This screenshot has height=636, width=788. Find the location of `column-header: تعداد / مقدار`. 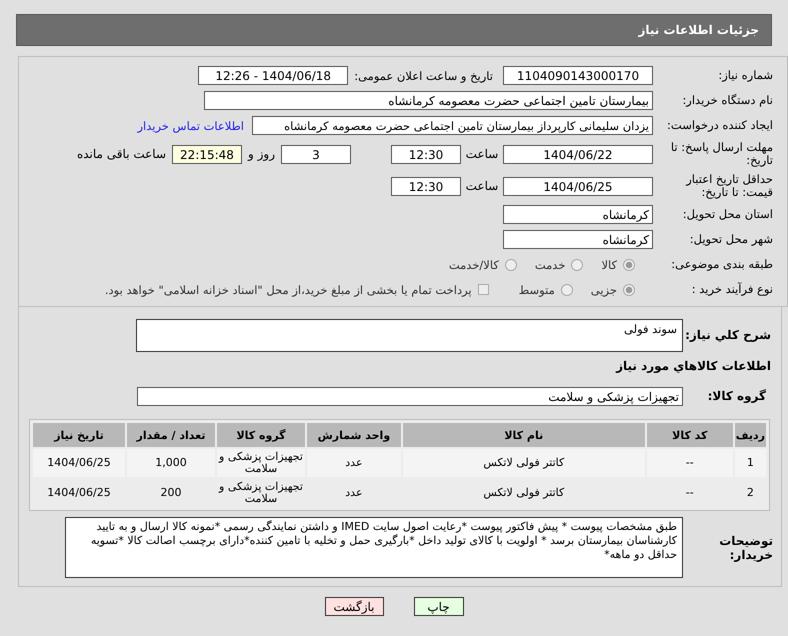

column-header: تعداد / مقدار is located at coordinates (171, 435).